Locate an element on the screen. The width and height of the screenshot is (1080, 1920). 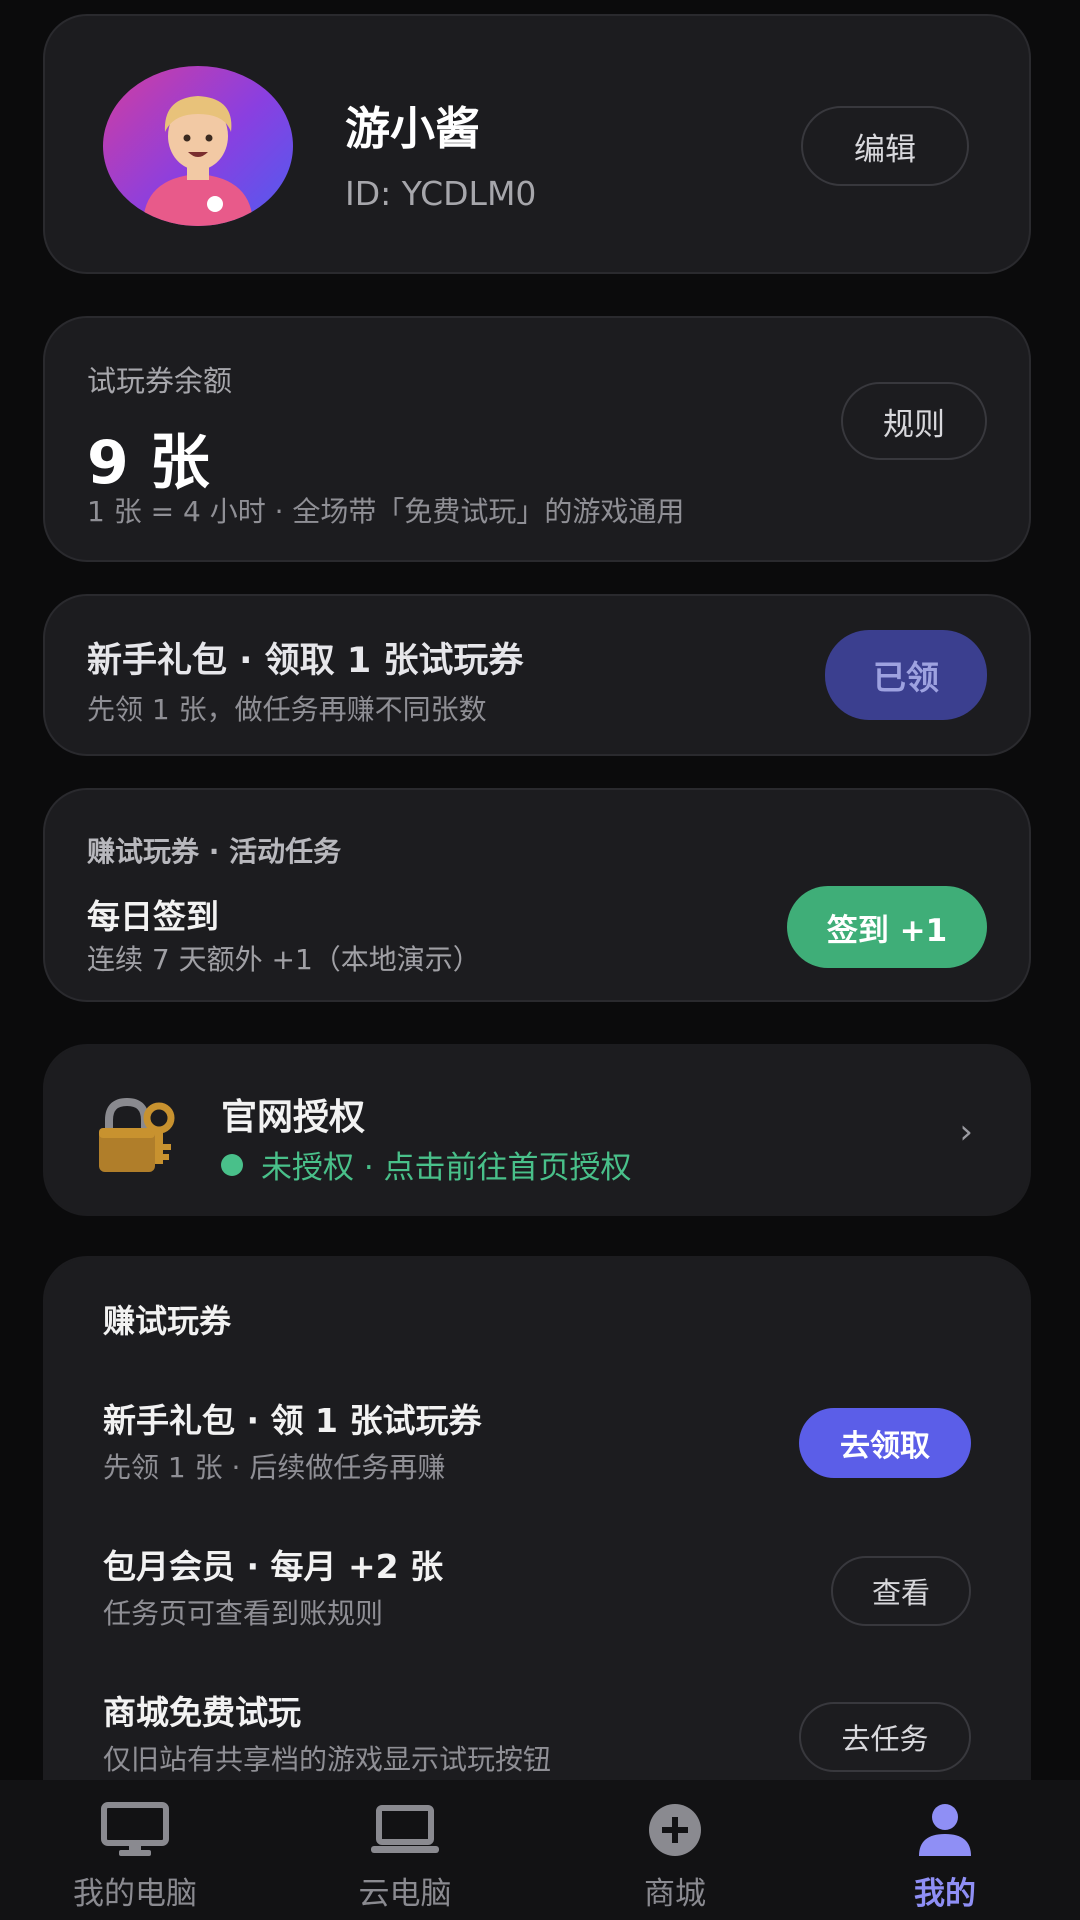
bottom-nav: 我的电脑 云电脑 商城 我的 is located at coordinates (540, 1850).